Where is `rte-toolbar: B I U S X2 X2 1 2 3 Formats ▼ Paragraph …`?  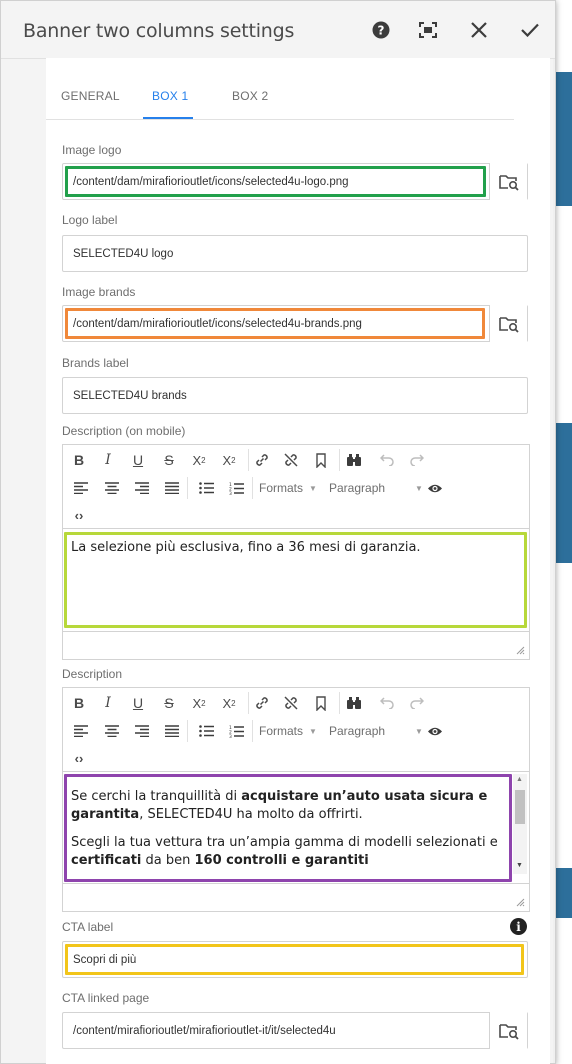 rte-toolbar: B I U S X2 X2 1 2 3 Formats ▼ Paragraph … is located at coordinates (296, 487).